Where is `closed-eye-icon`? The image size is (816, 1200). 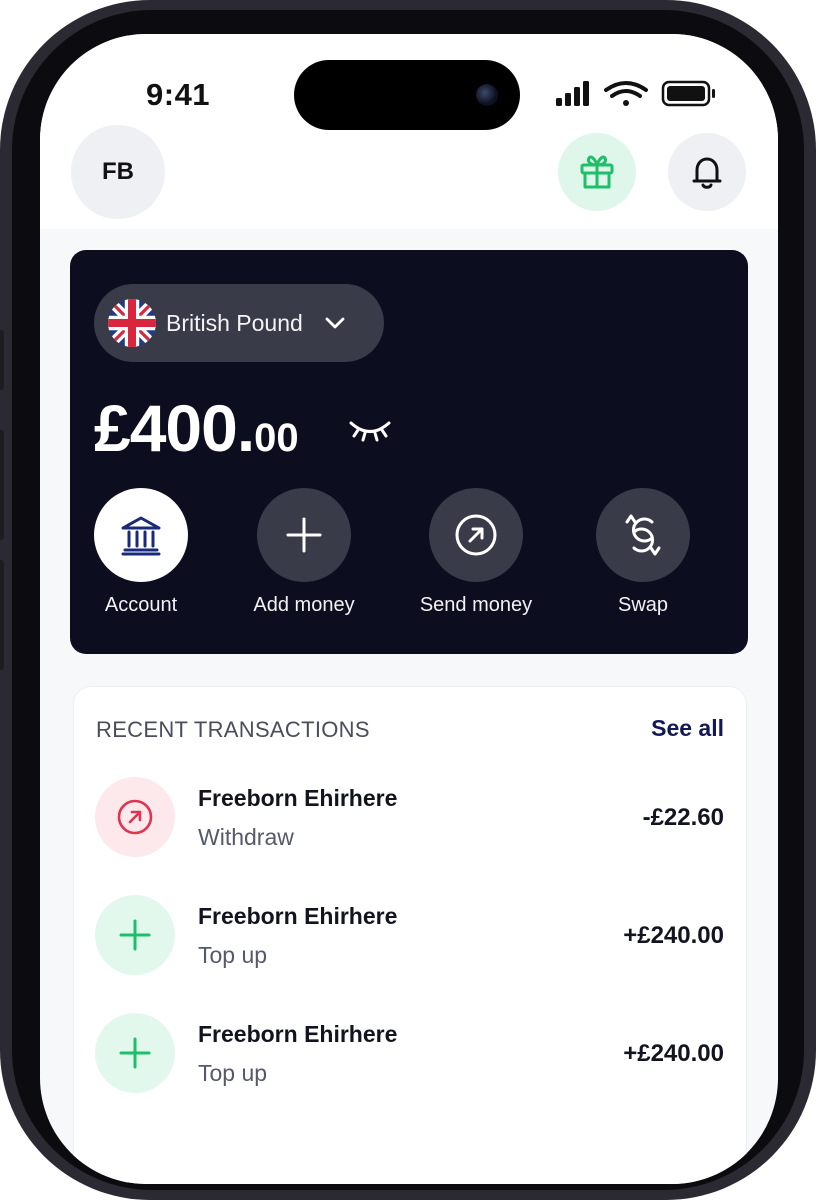 closed-eye-icon is located at coordinates (370, 431).